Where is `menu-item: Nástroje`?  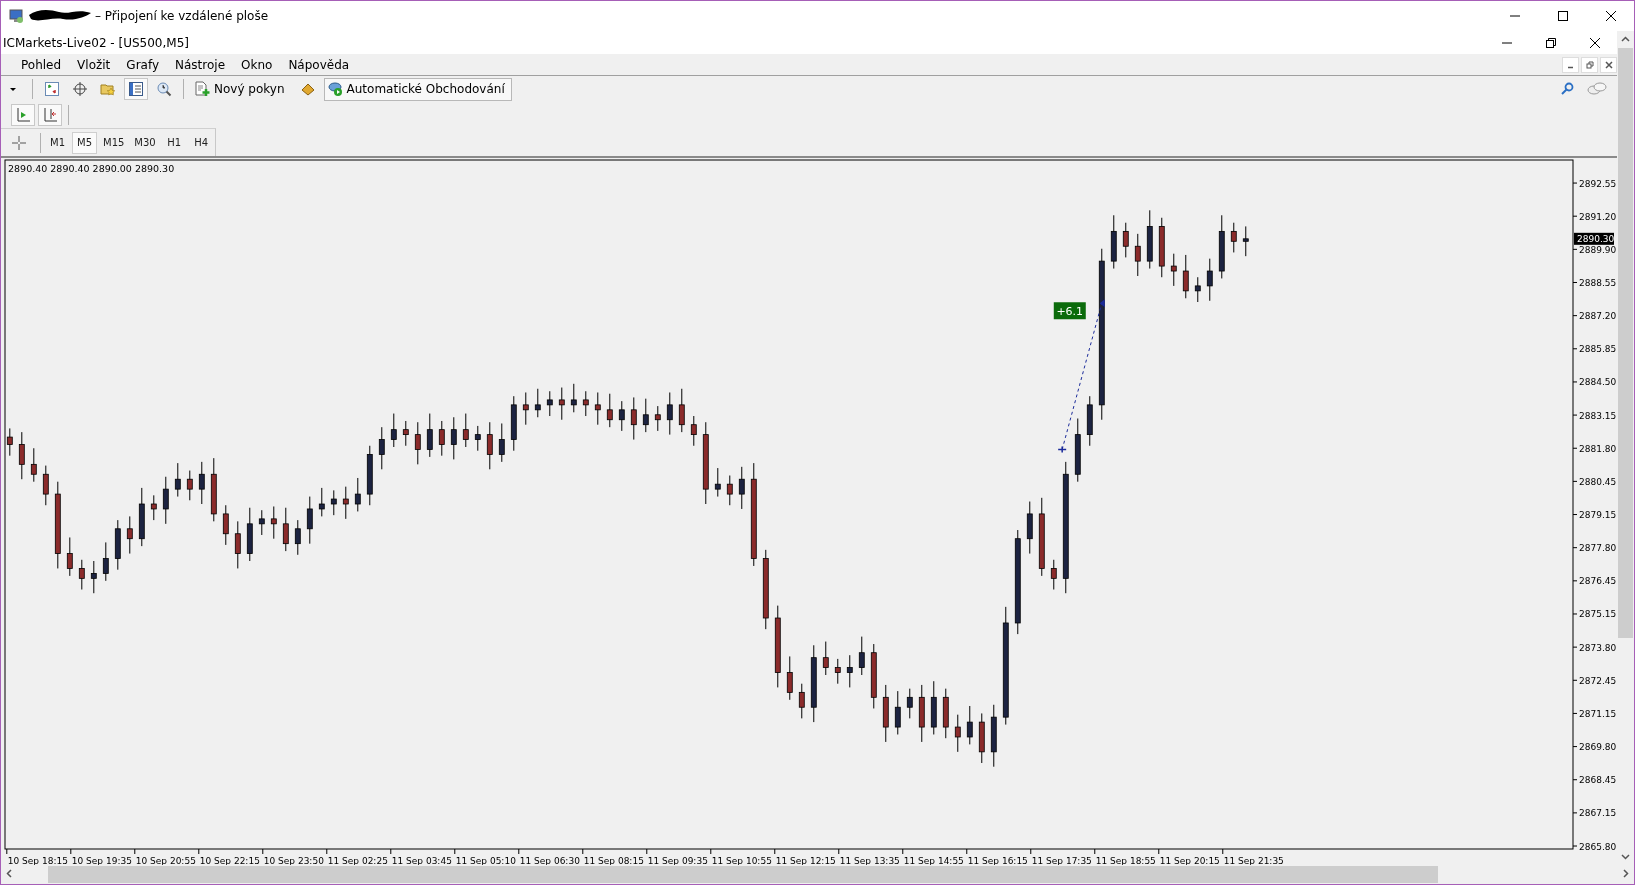 menu-item: Nástroje is located at coordinates (200, 64).